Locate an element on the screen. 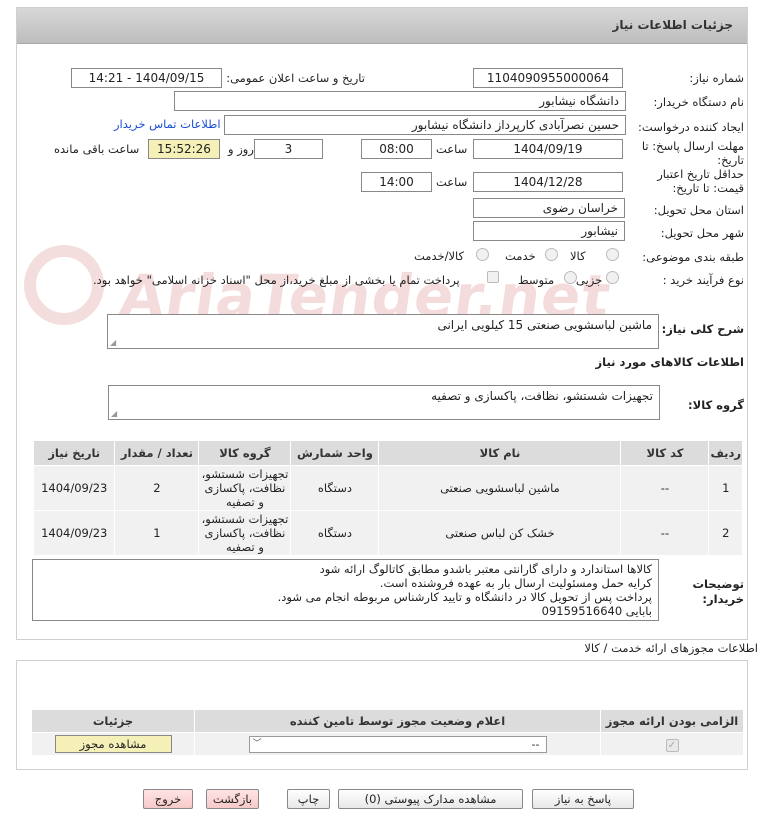 This screenshot has height=825, width=761. need-number-field: 1104090955000064 is located at coordinates (548, 78).